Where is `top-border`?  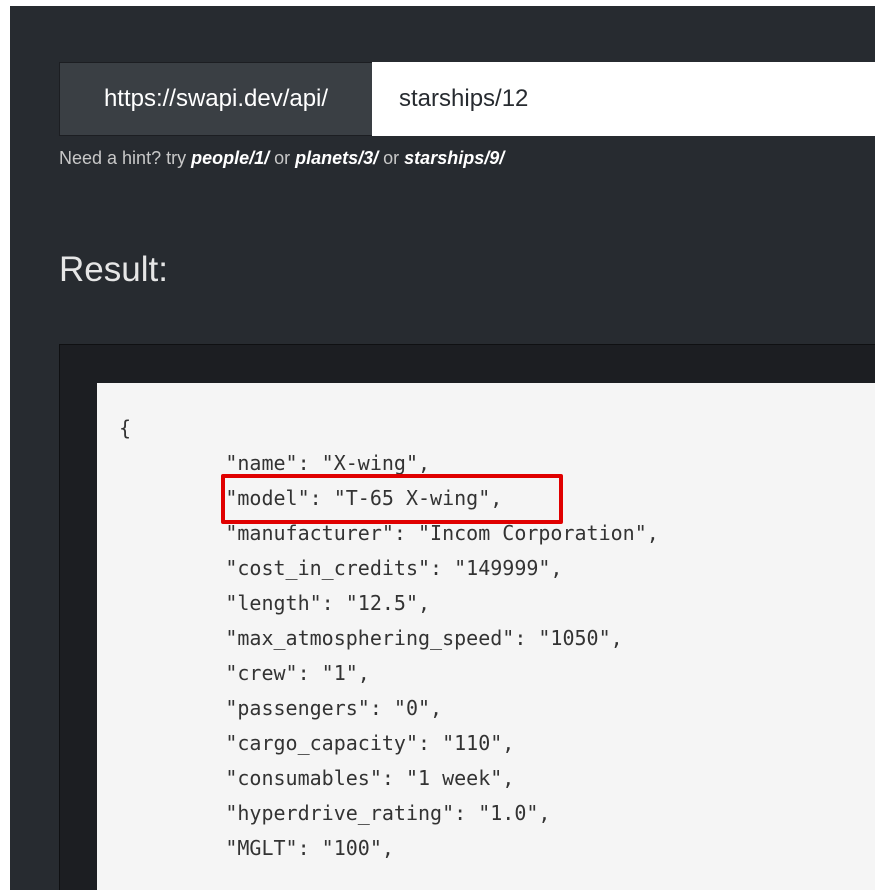
top-border is located at coordinates (437, 3).